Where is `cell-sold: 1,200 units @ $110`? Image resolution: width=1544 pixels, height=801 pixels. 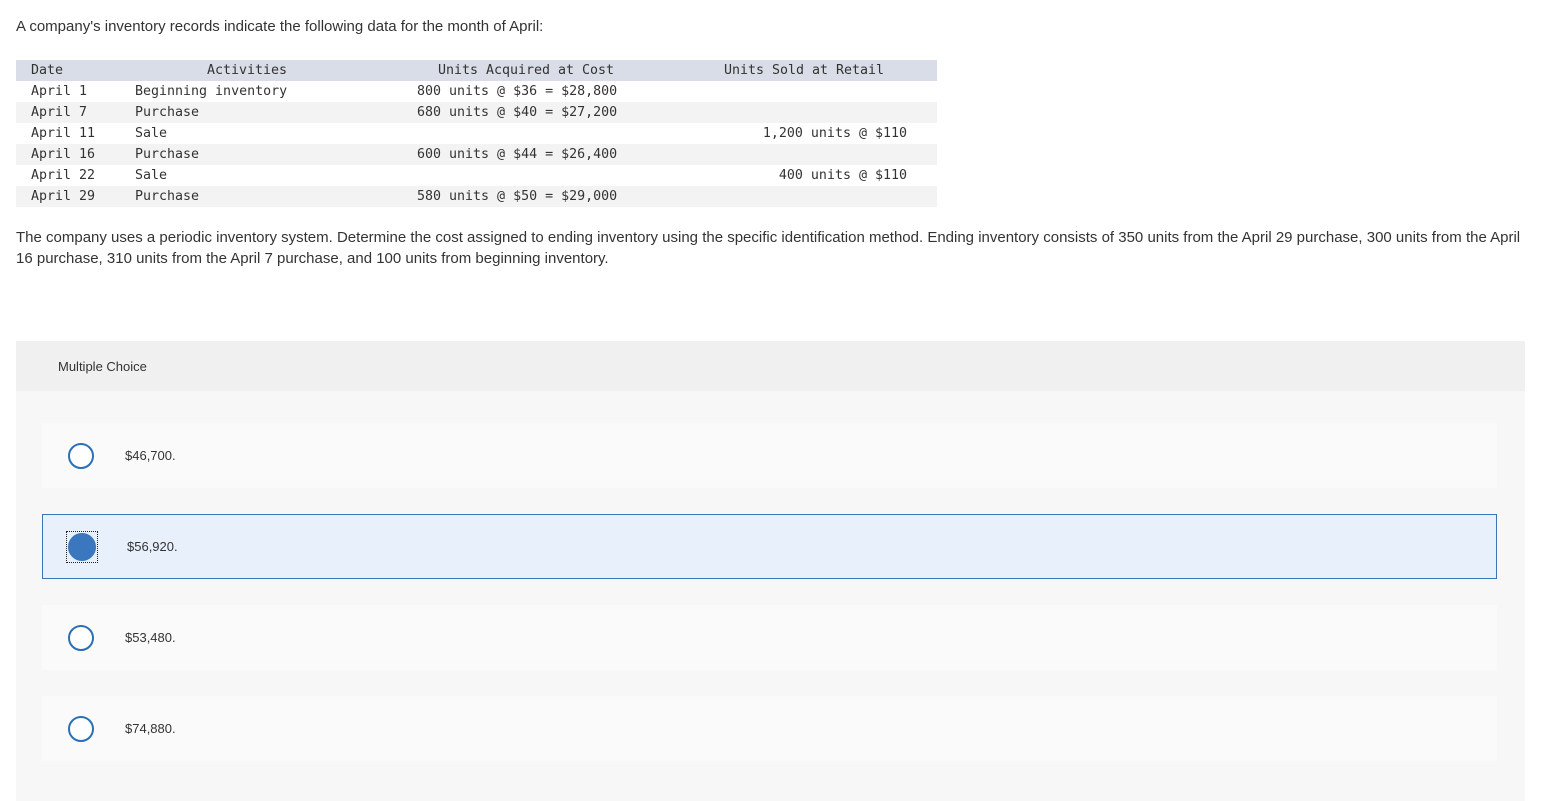 cell-sold: 1,200 units @ $110 is located at coordinates (834, 133).